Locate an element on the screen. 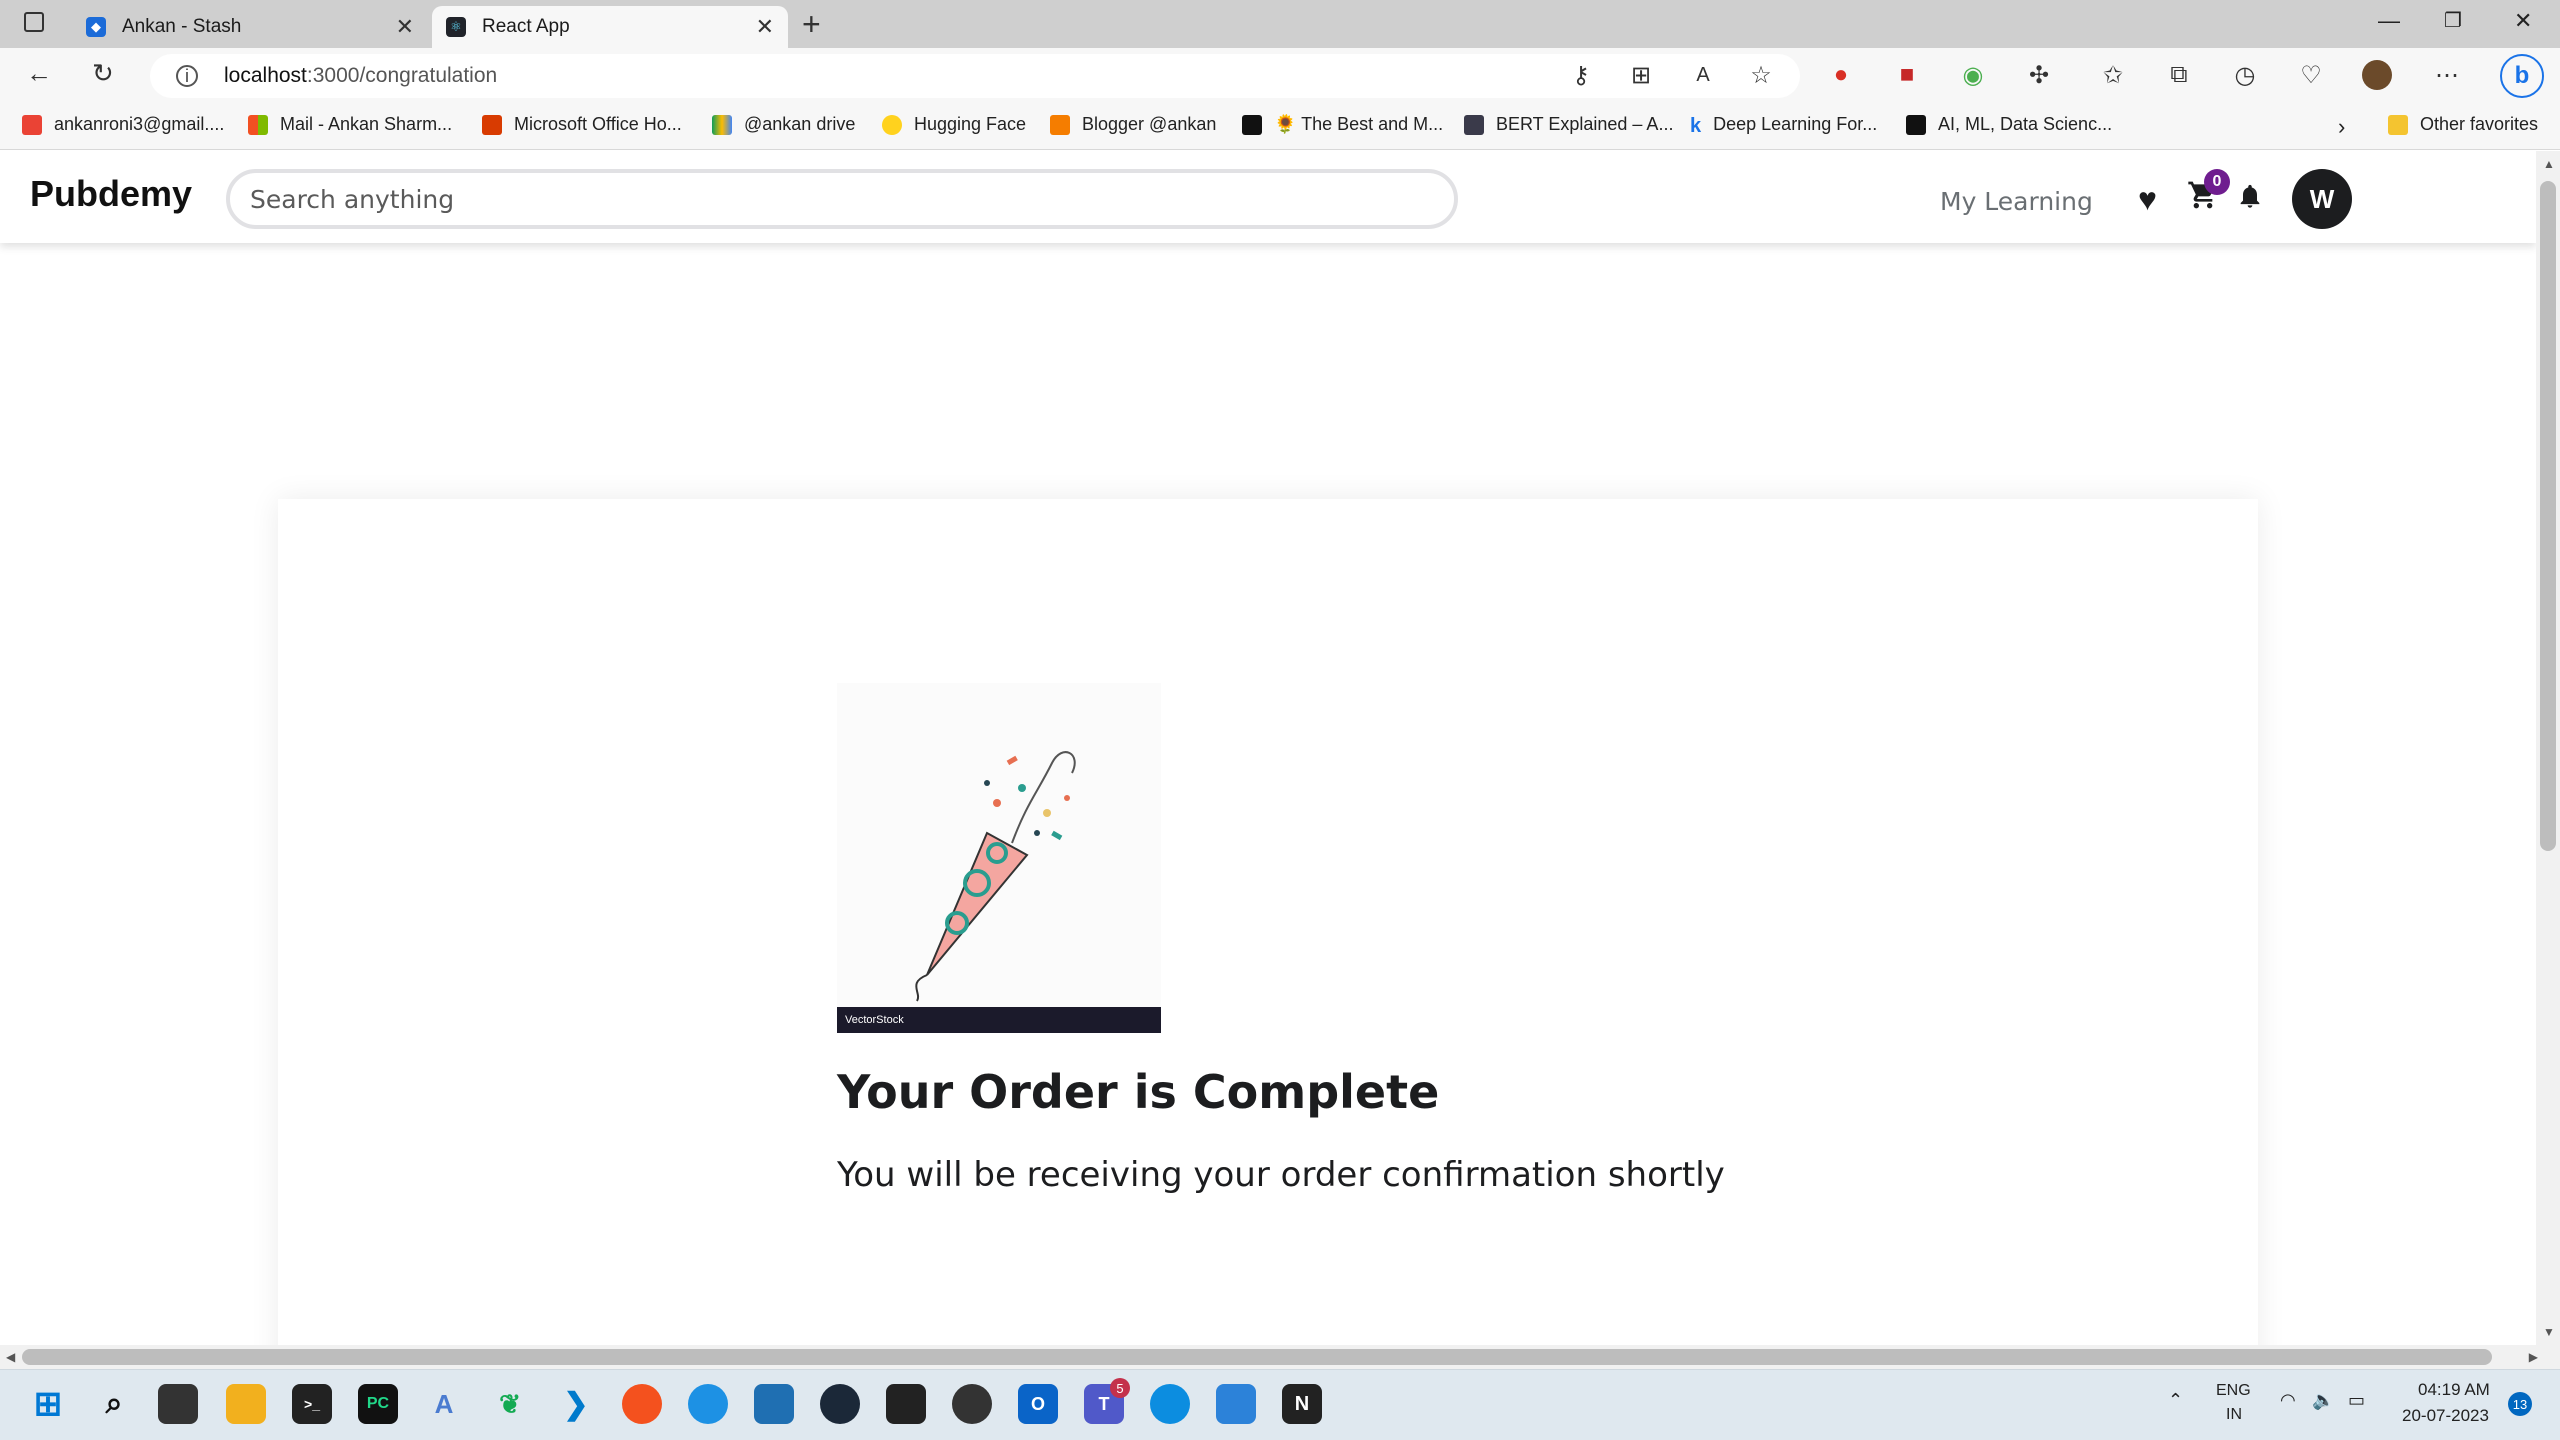 This screenshot has width=2560, height=1440. tab-actions-icon is located at coordinates (34, 22).